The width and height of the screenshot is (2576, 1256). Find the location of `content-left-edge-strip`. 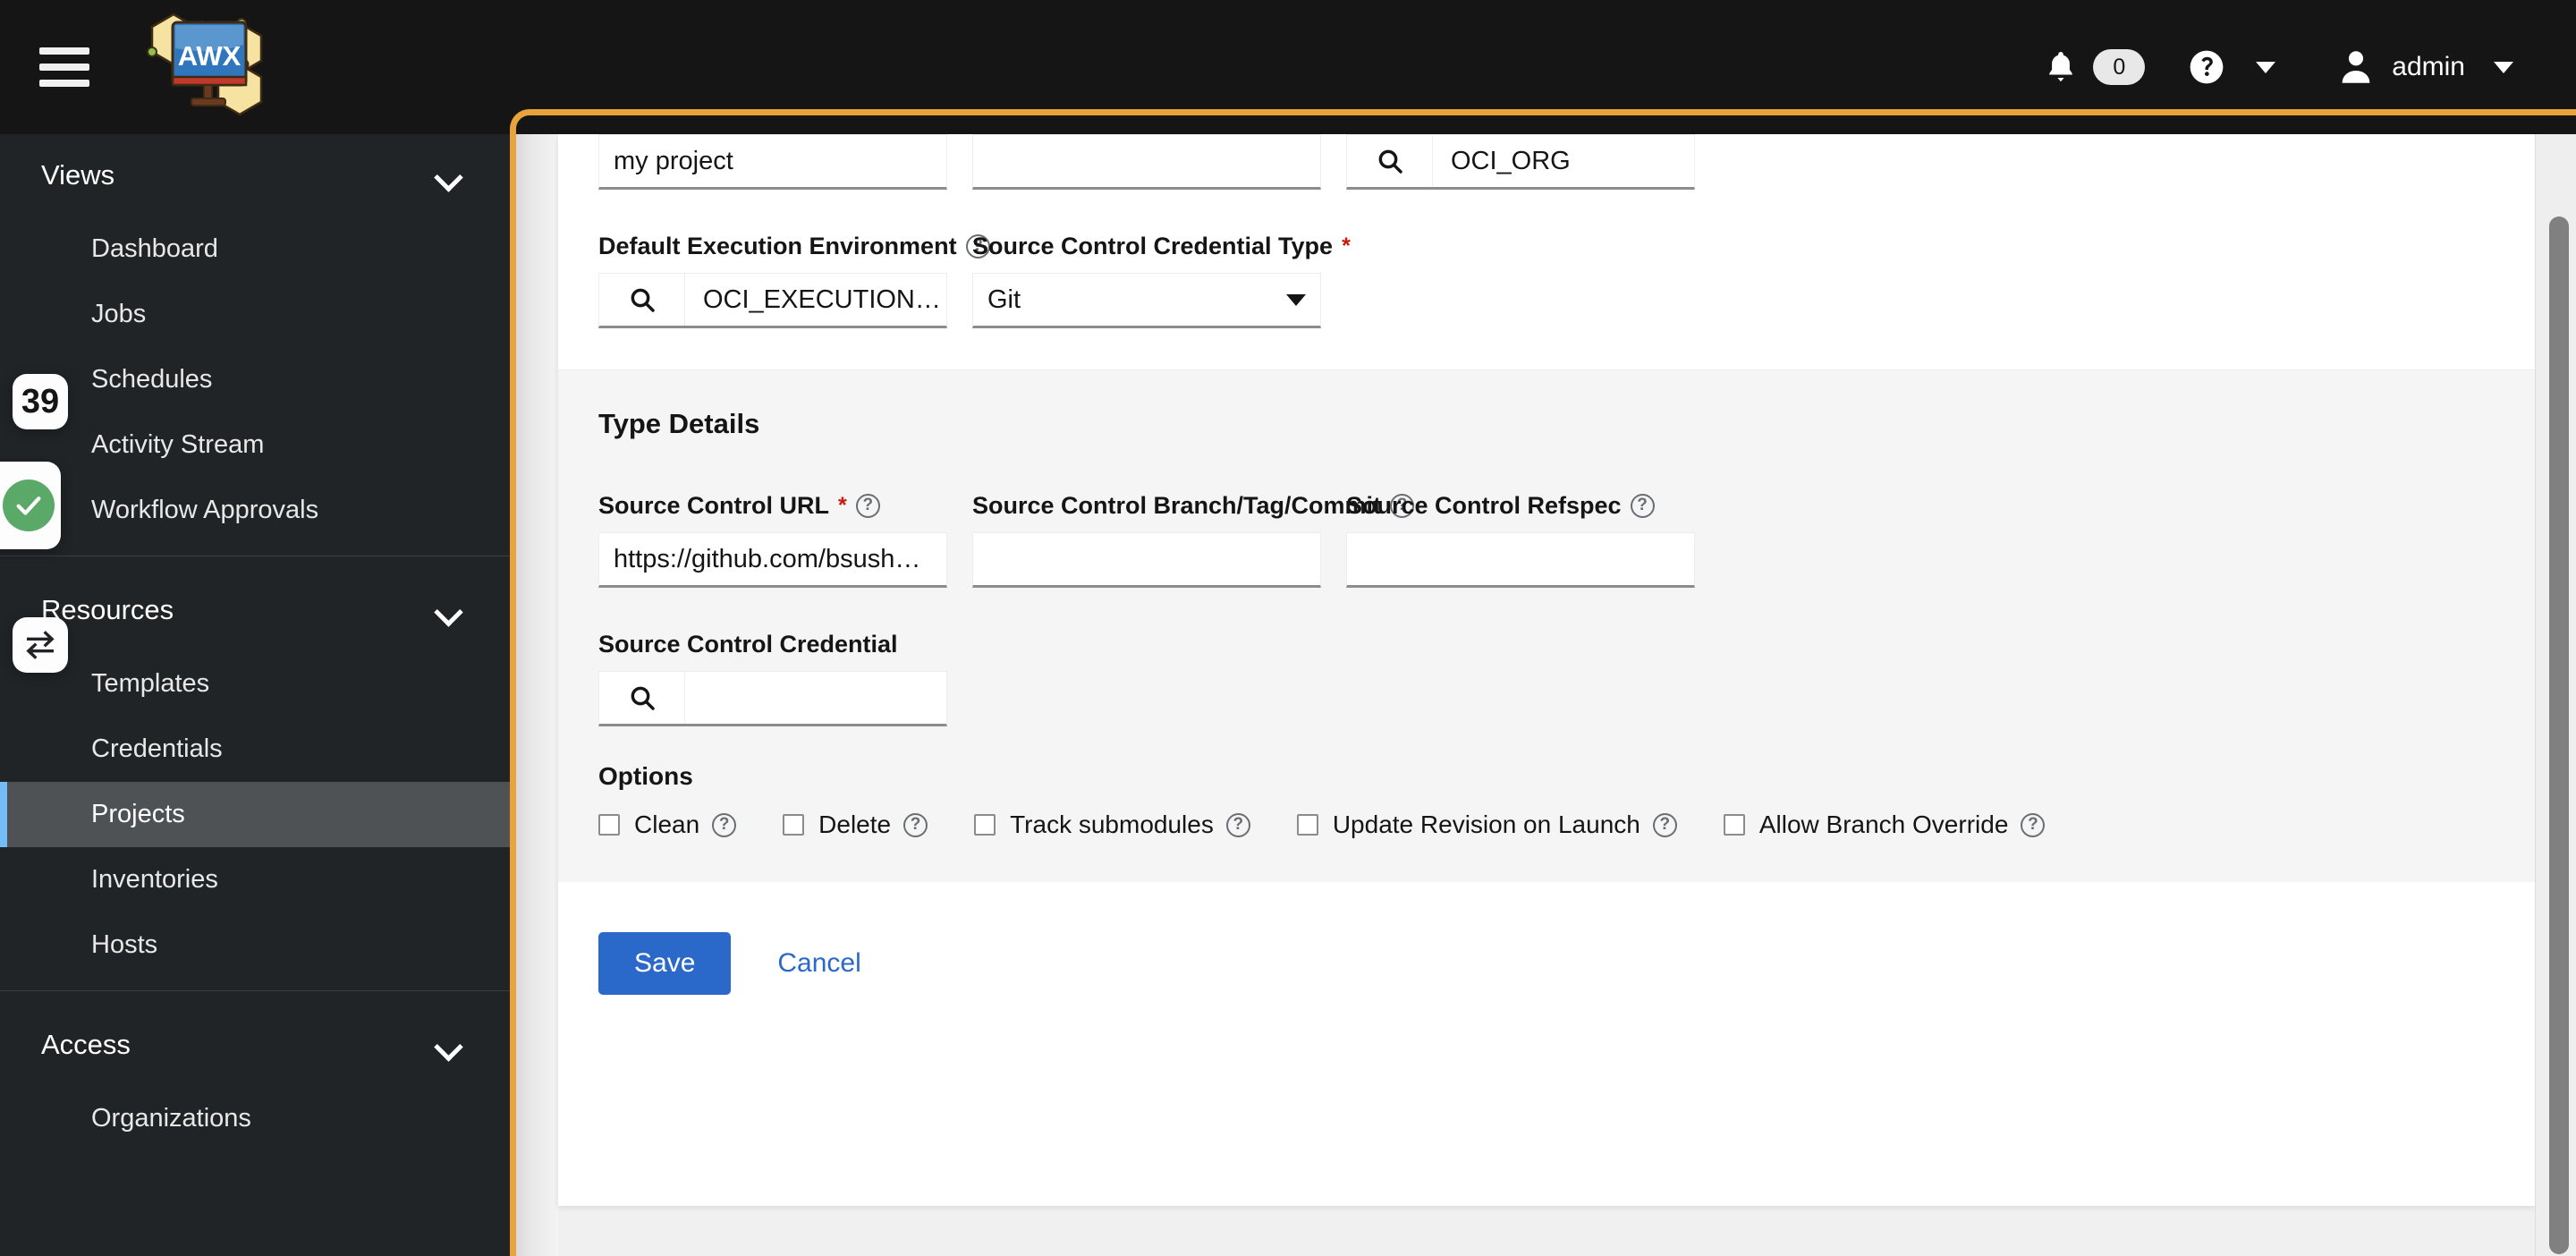

content-left-edge-strip is located at coordinates (534, 695).